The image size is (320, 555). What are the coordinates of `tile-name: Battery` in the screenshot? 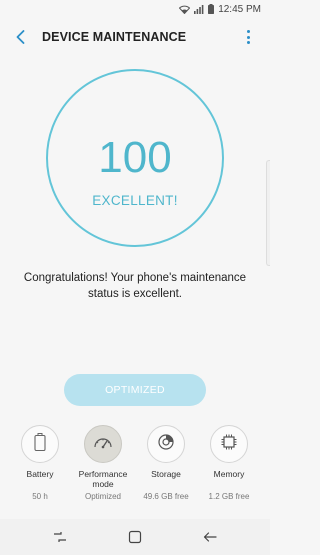 It's located at (40, 474).